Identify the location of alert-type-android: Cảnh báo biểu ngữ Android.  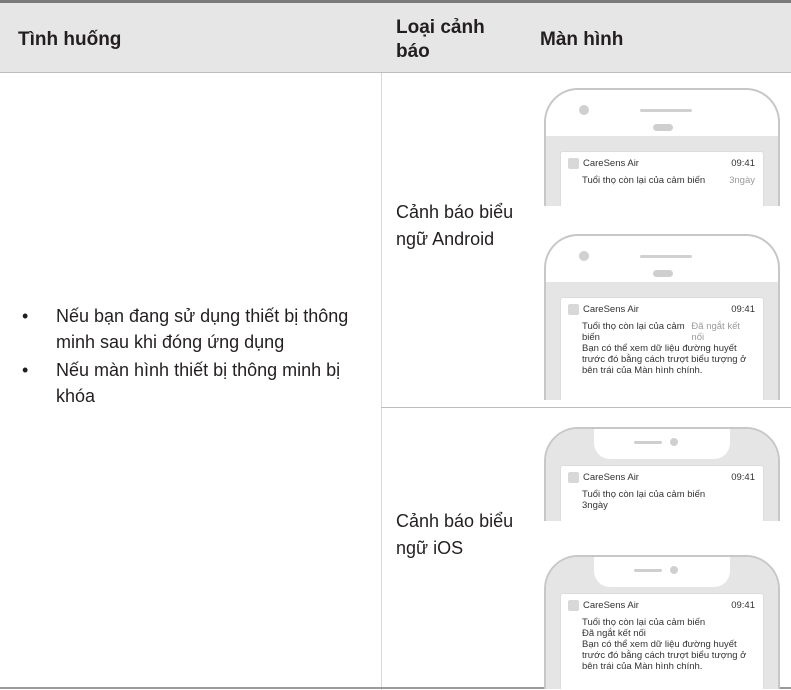
(455, 225).